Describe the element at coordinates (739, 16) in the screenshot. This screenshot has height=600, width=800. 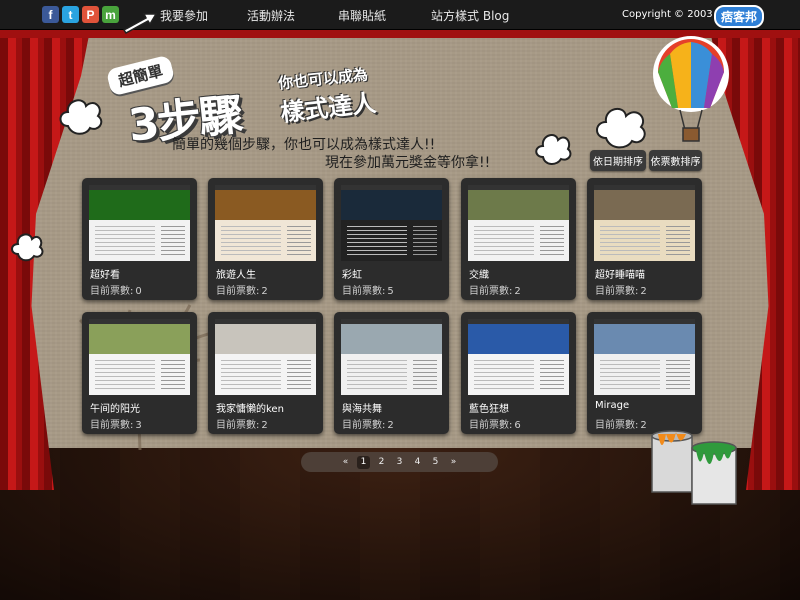
I see `brand-logo: 痞客邦` at that location.